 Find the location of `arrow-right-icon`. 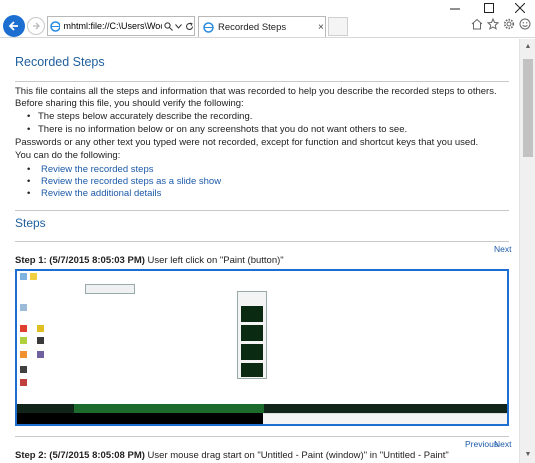

arrow-right-icon is located at coordinates (36, 26).